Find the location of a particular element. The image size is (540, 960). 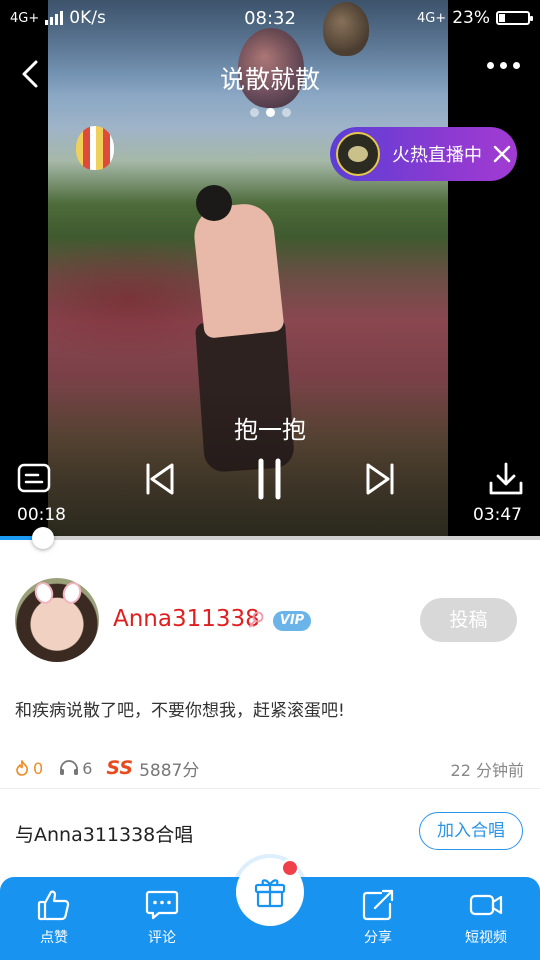

live-label: 火热直播中 is located at coordinates (437, 155).